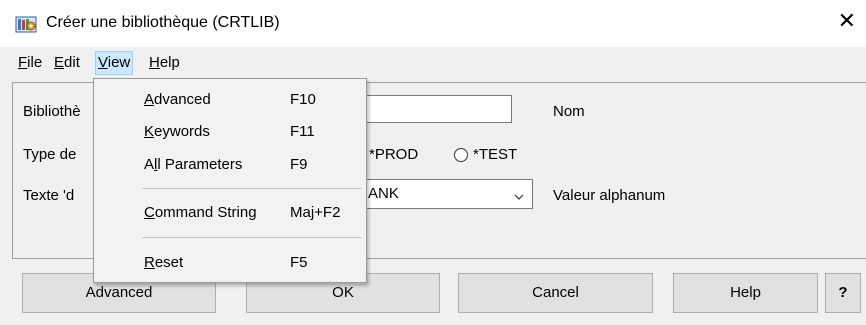 The image size is (866, 325). Describe the element at coordinates (230, 101) in the screenshot. I see `menu-item-advanced: Advanced F10` at that location.